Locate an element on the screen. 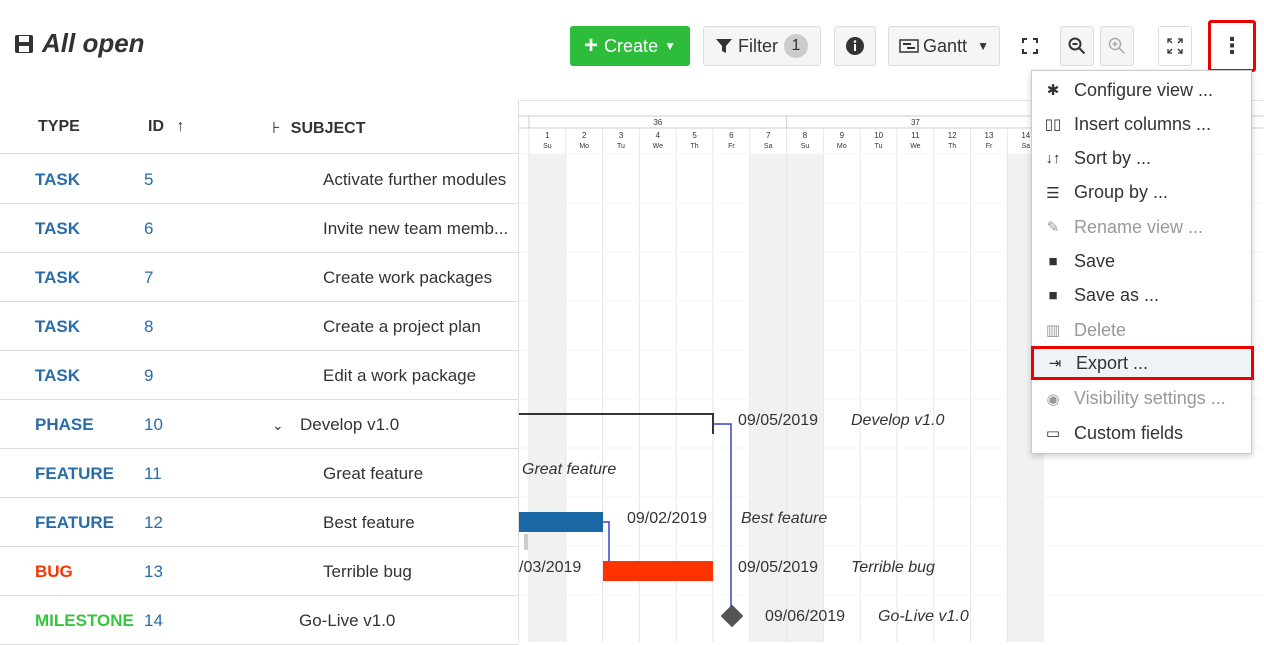 The image size is (1264, 645). cell-type: BUG is located at coordinates (54, 572).